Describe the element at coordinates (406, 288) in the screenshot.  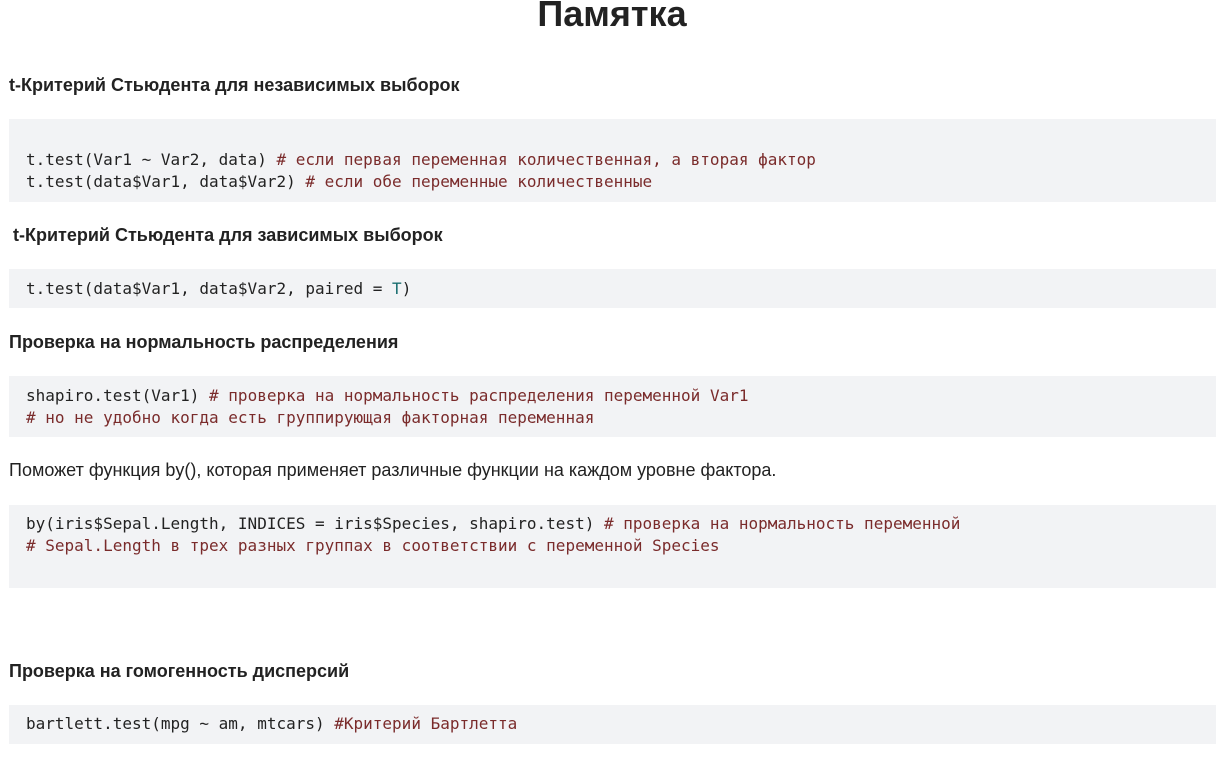
I see `code-text: )` at that location.